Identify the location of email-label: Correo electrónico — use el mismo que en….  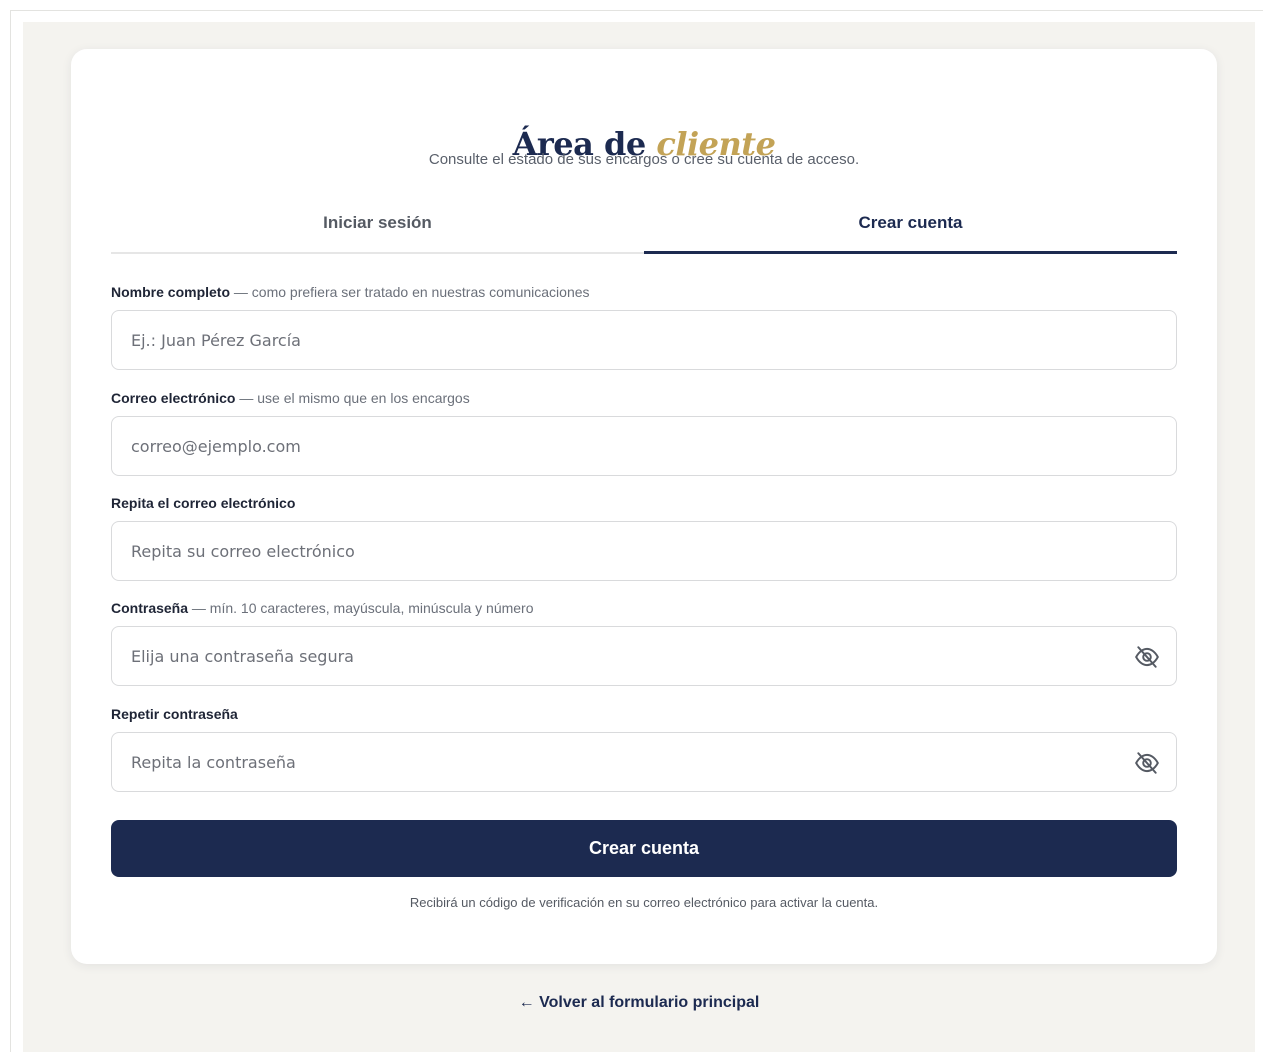
(290, 398).